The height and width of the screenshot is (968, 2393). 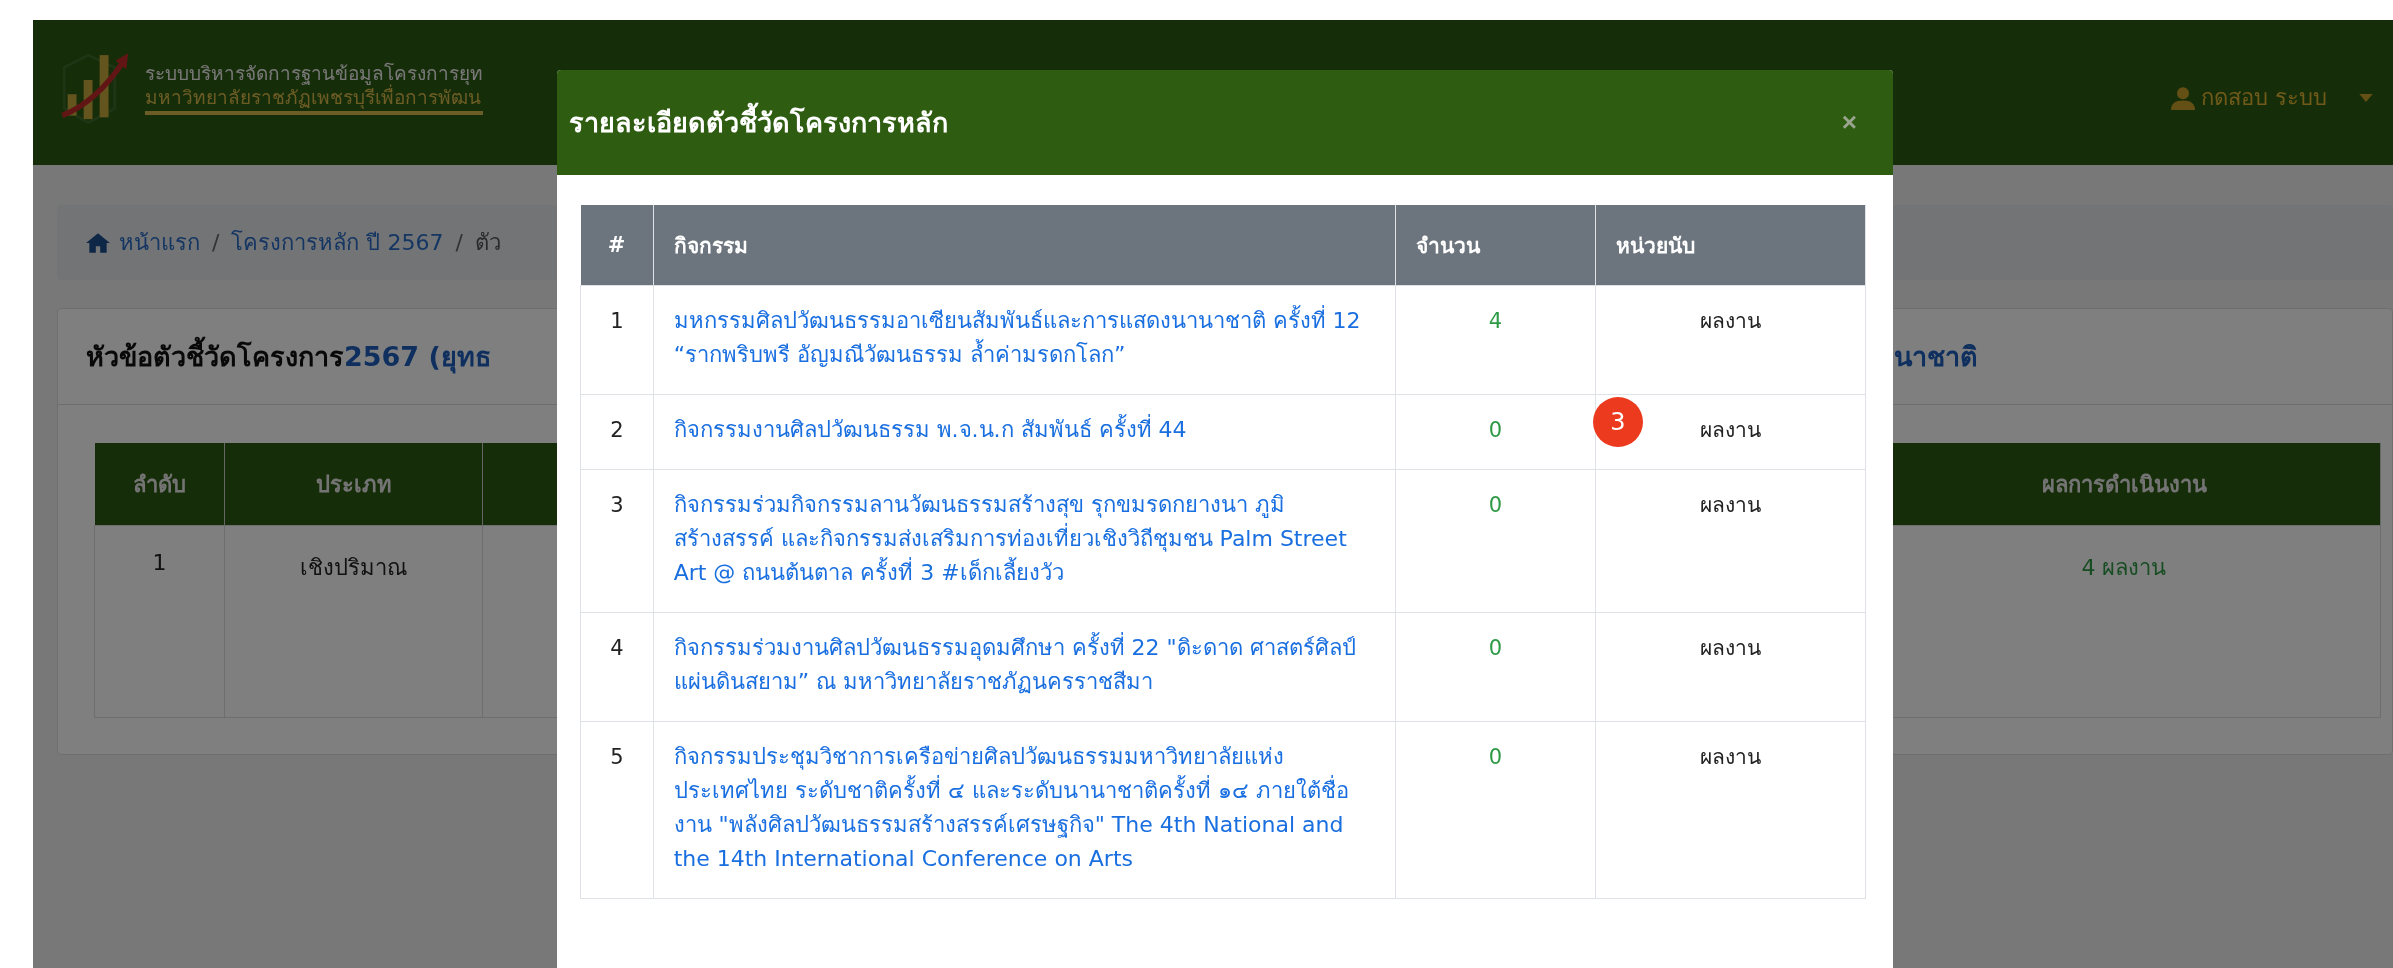 What do you see at coordinates (314, 73) in the screenshot?
I see `system-title: ระบบบริหารจัดการฐานข้อมูลโครงการยุท` at bounding box center [314, 73].